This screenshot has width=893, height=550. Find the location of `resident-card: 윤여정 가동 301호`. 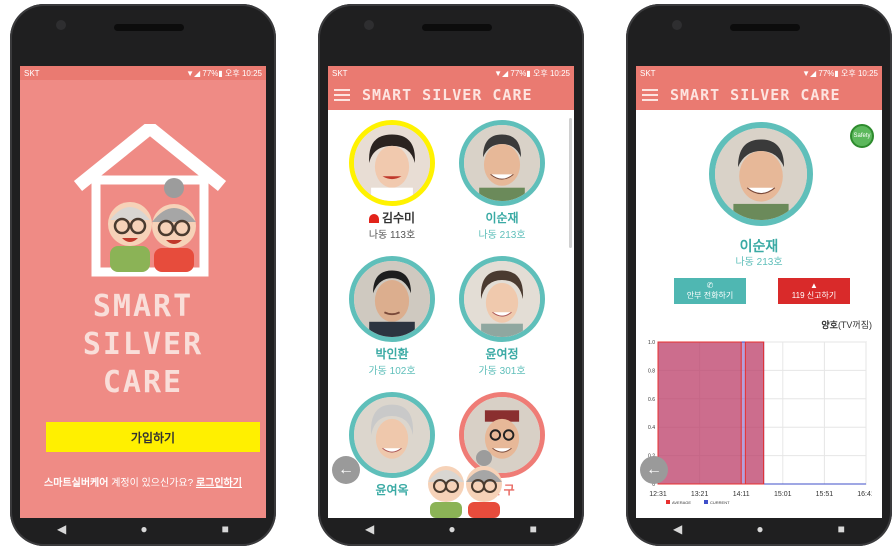

resident-card: 윤여정 가동 301호 is located at coordinates (502, 316).